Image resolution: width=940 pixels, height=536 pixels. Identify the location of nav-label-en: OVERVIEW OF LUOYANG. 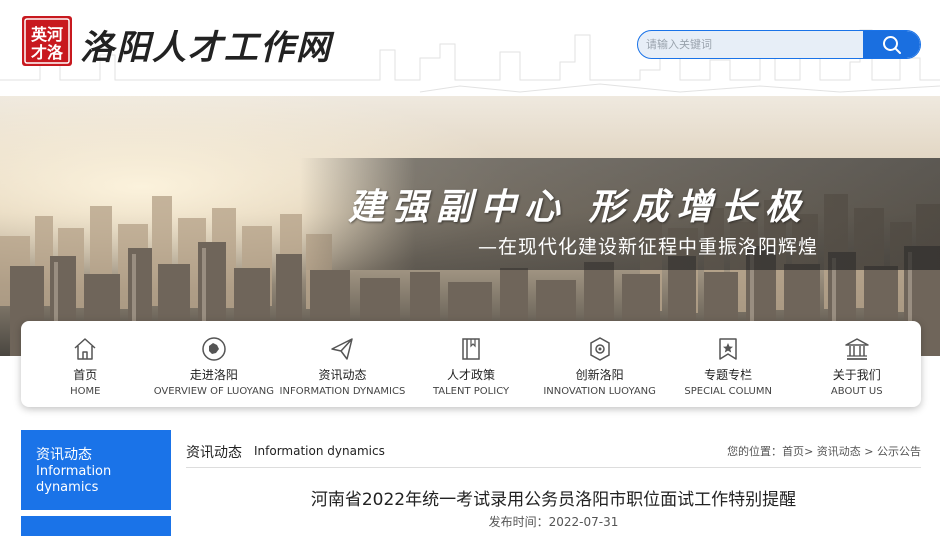
(214, 391).